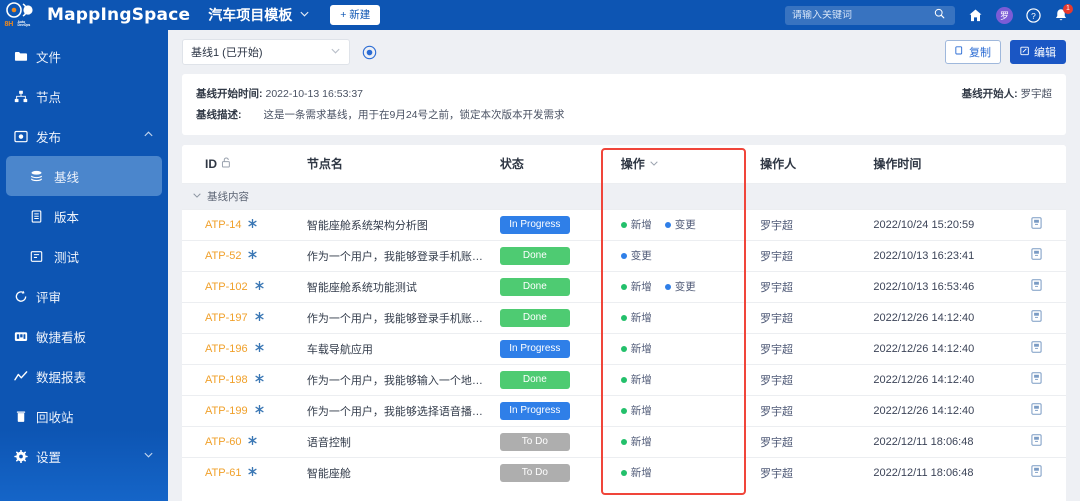  What do you see at coordinates (226, 318) in the screenshot?
I see `issue-id-link: ATP-197` at bounding box center [226, 318].